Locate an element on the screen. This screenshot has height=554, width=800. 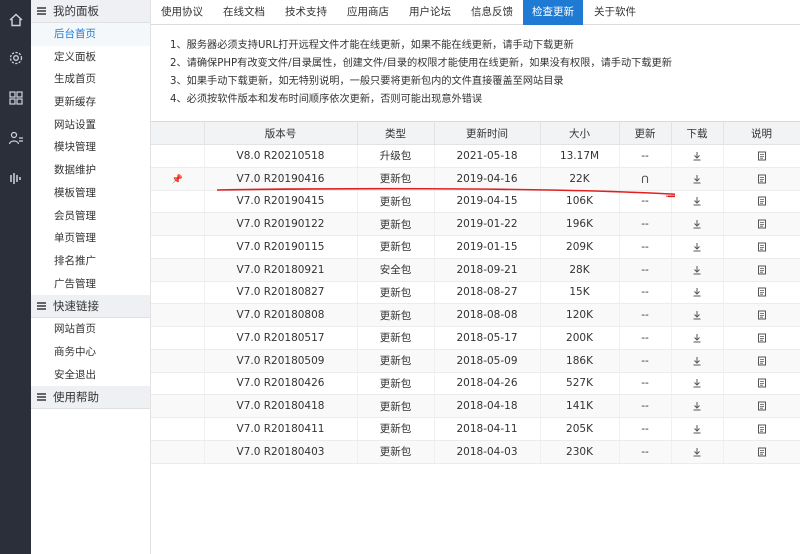
update-cell: -- is located at coordinates (644, 361).